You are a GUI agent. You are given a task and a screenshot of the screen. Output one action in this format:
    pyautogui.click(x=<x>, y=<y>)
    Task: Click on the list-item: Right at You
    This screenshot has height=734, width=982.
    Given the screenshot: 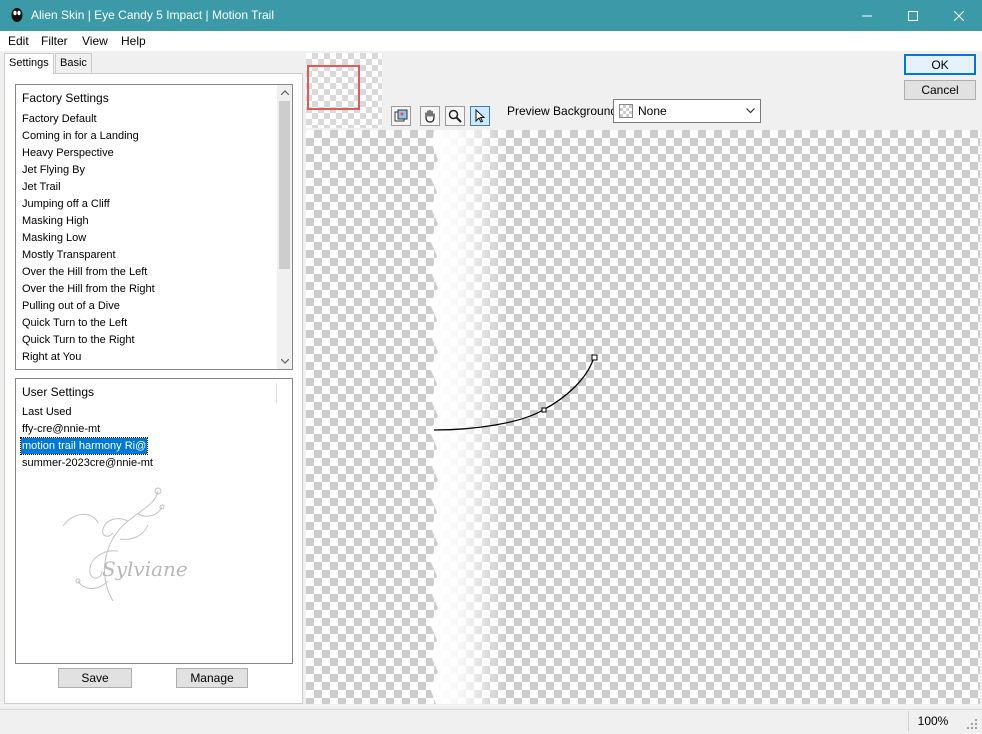 What is the action you would take?
    pyautogui.click(x=51, y=357)
    